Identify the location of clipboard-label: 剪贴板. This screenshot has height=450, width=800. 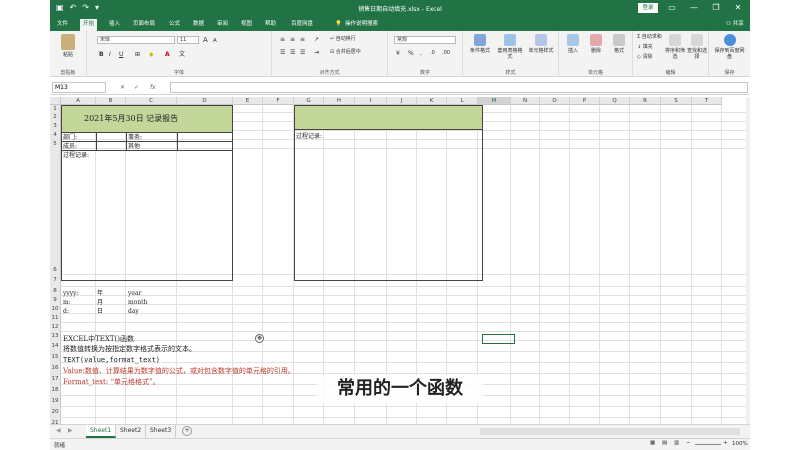
(68, 73).